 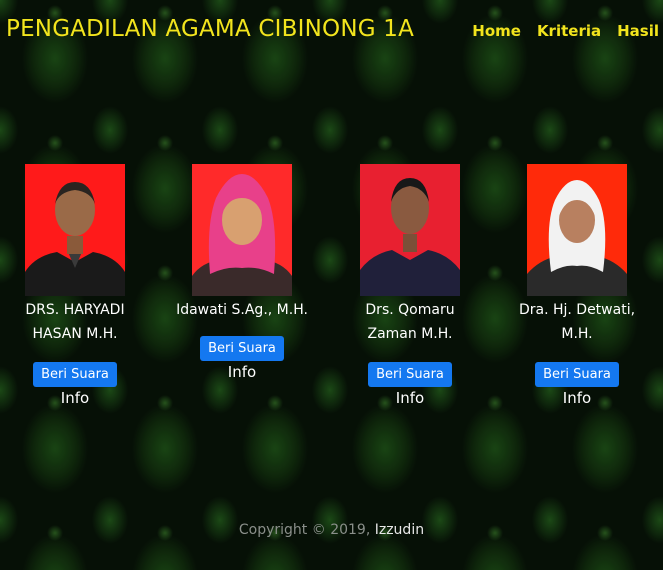 I want to click on nav-kriteria-link: Kriteria, so click(x=569, y=31).